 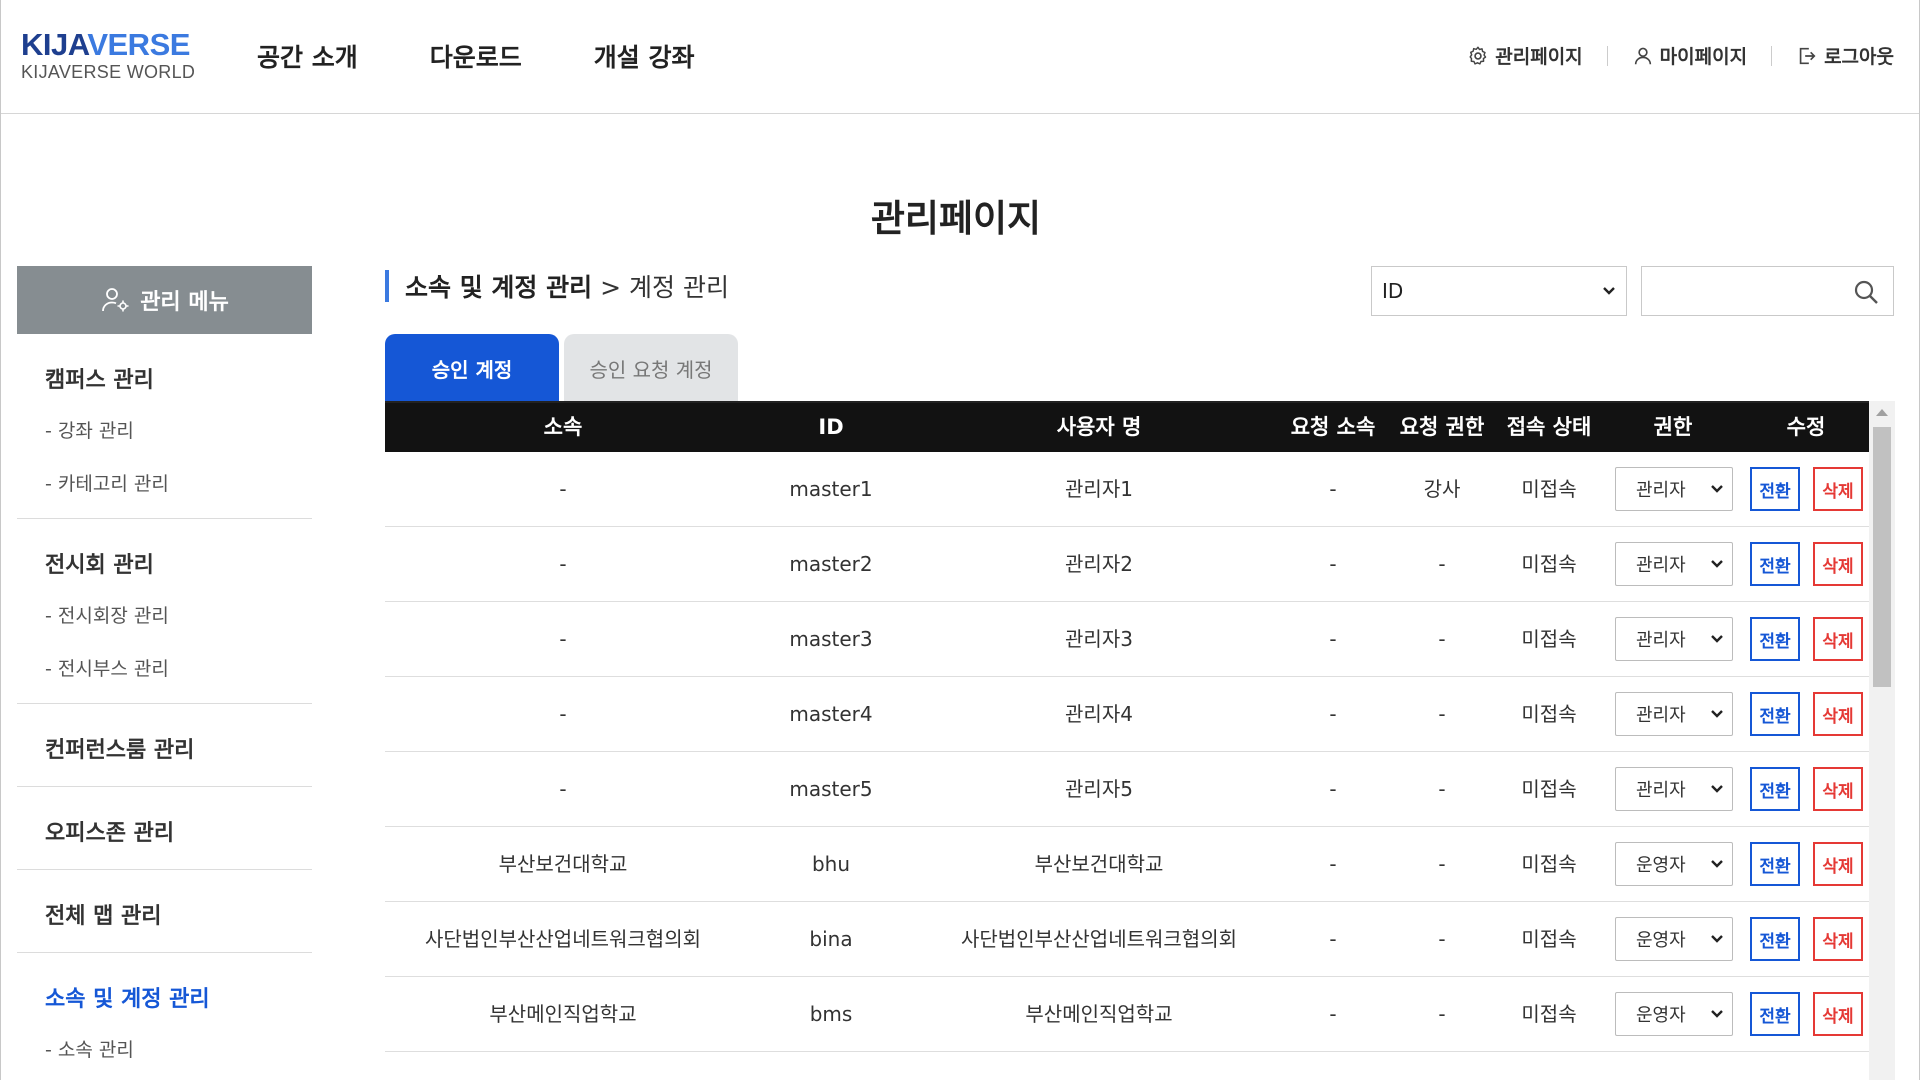 What do you see at coordinates (1859, 57) in the screenshot?
I see `logout-label: 로그아웃` at bounding box center [1859, 57].